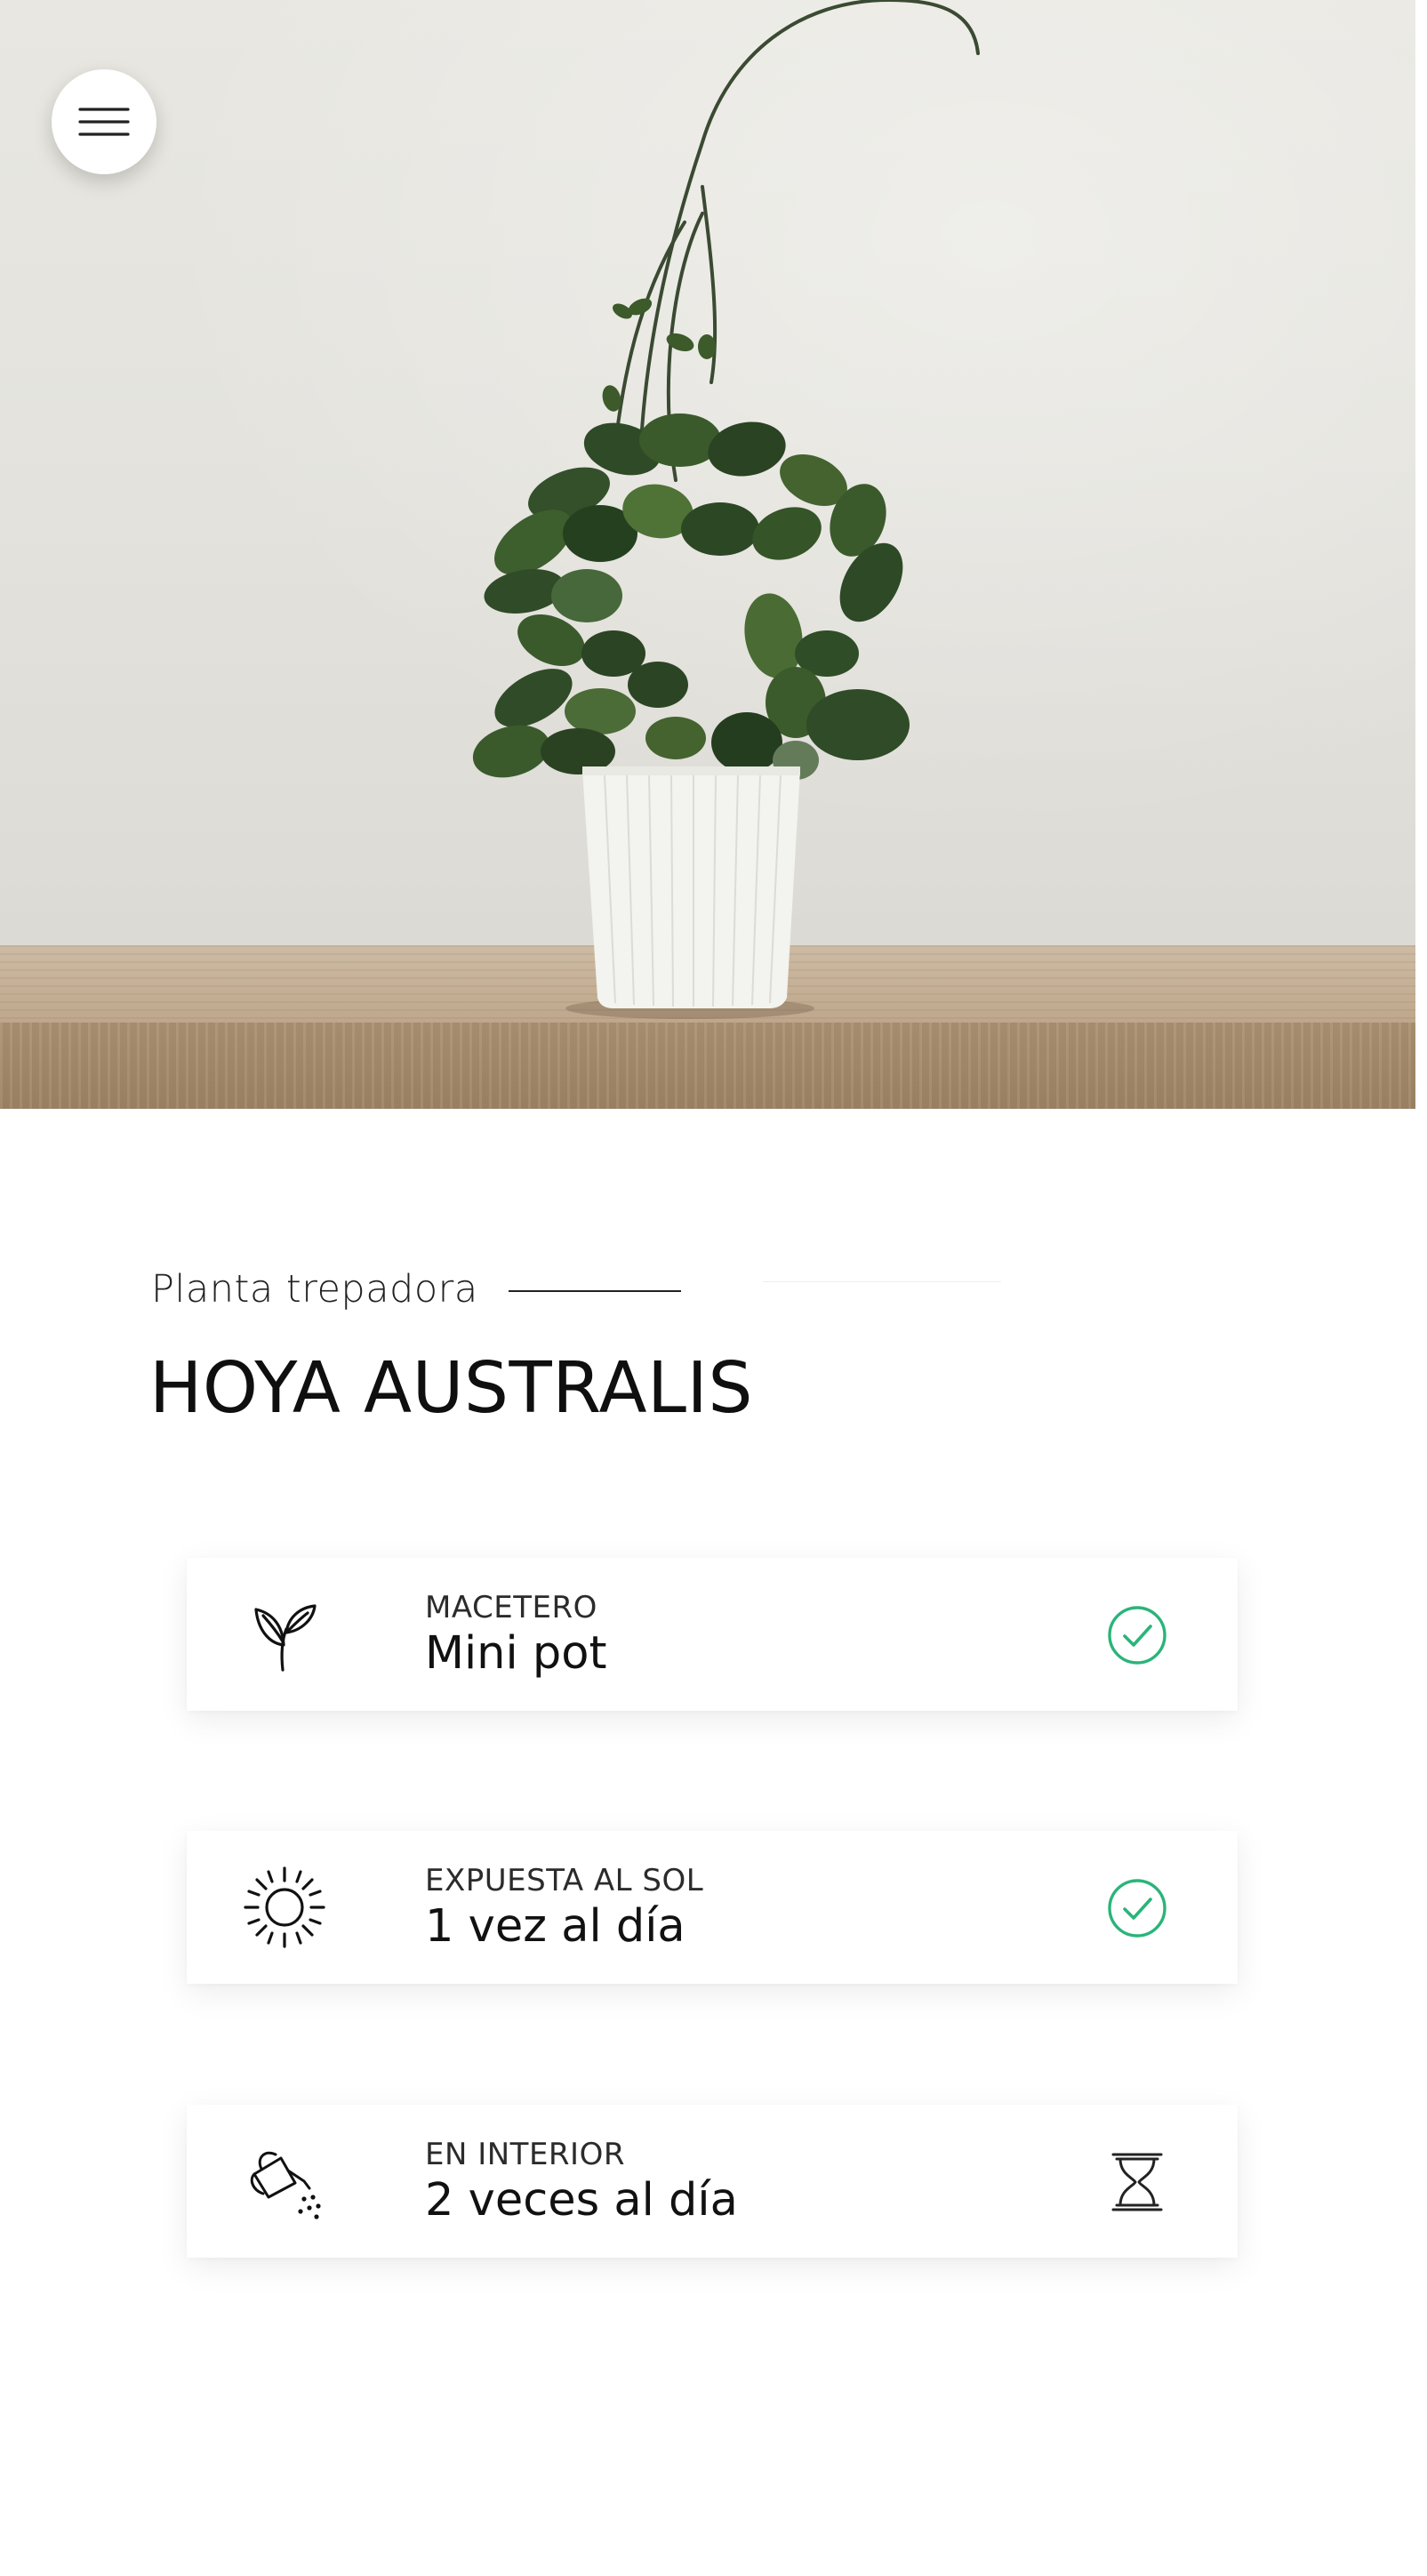  What do you see at coordinates (285, 2185) in the screenshot?
I see `watering-can-icon` at bounding box center [285, 2185].